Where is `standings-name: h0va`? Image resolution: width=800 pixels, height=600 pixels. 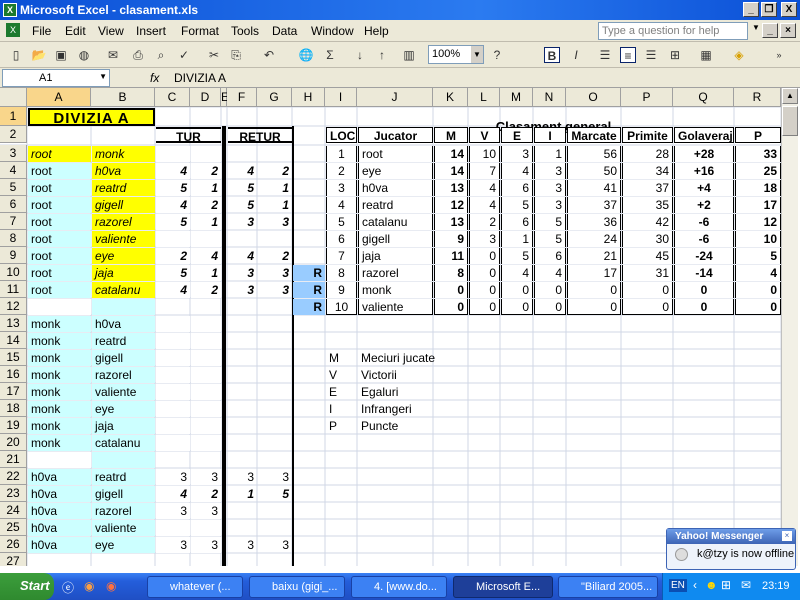
standings-name: h0va is located at coordinates (395, 188).